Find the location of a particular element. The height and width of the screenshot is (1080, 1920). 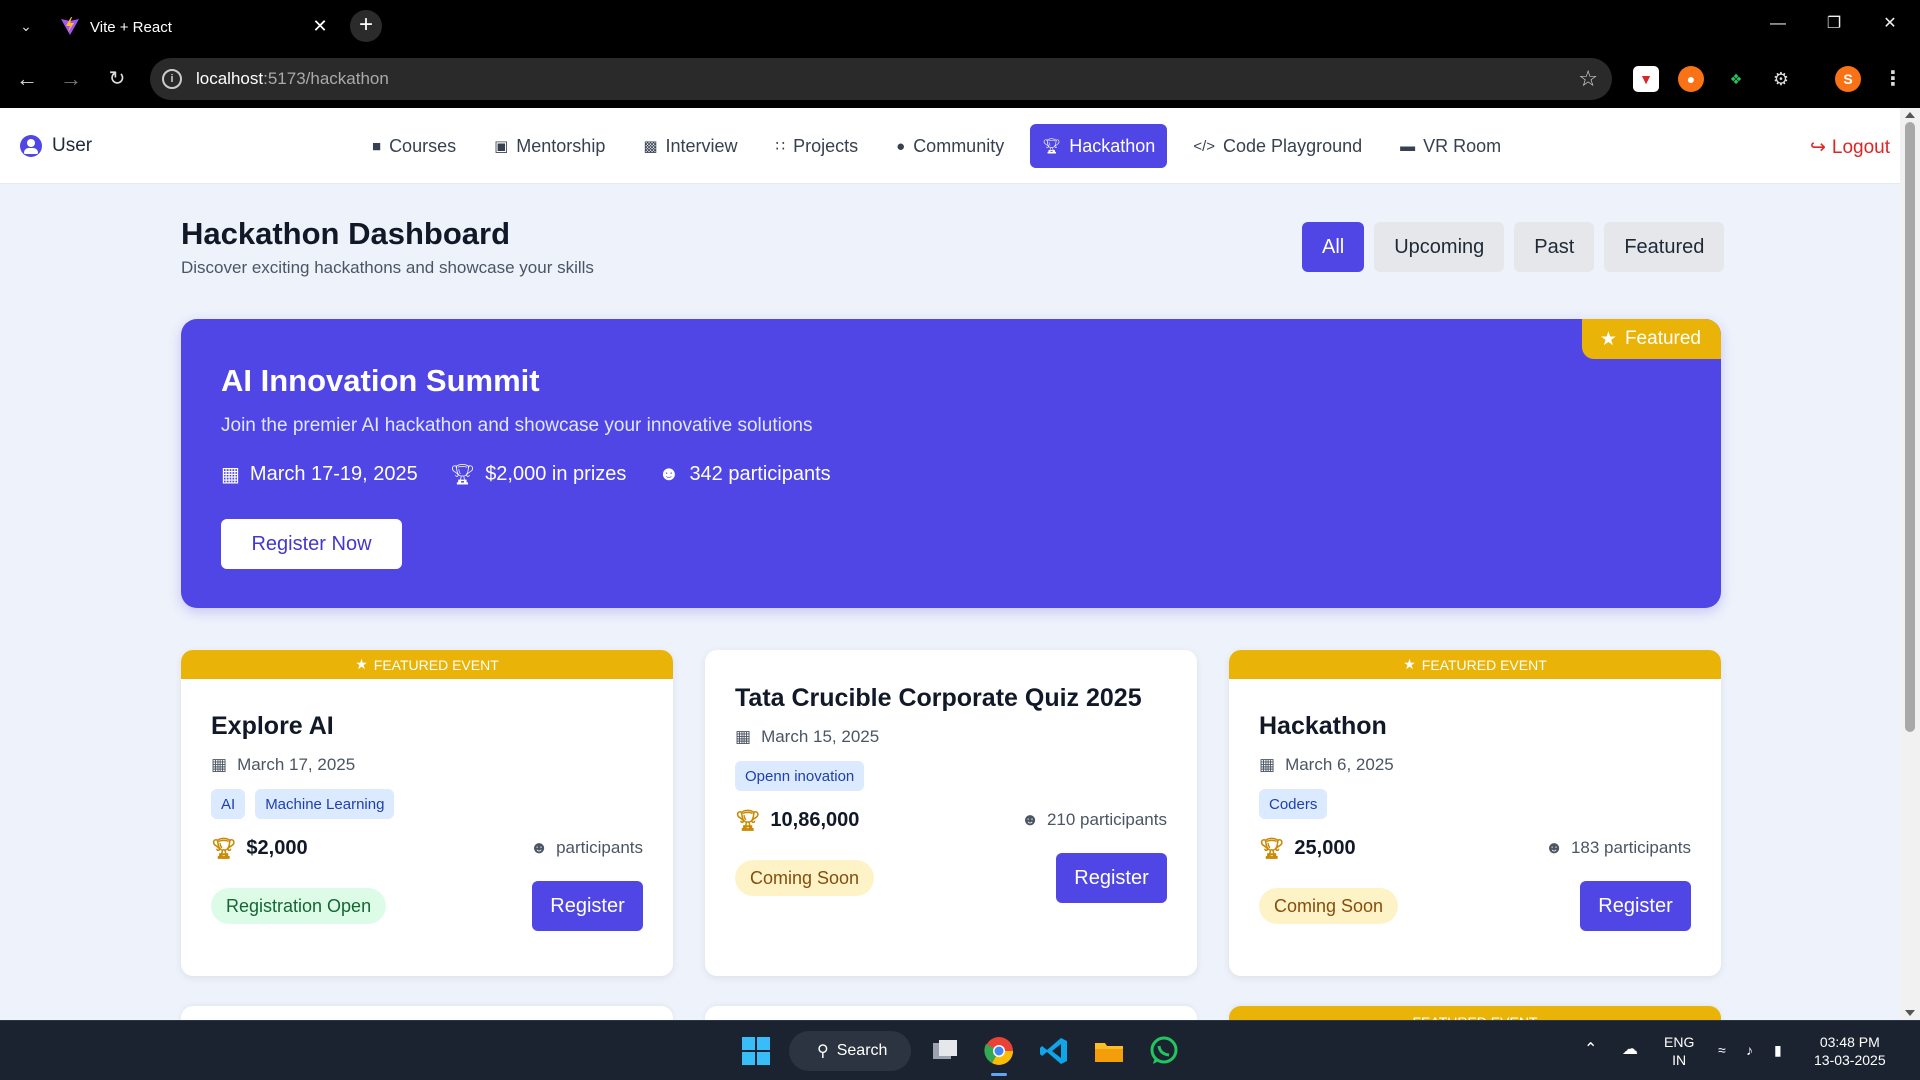

nav-label: Projects is located at coordinates (826, 145).